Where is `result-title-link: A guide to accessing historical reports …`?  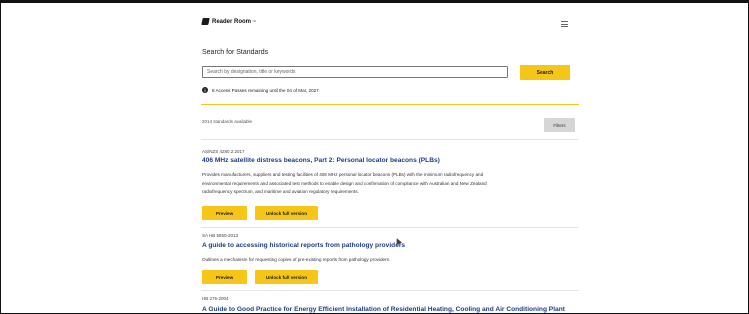 result-title-link: A guide to accessing historical reports … is located at coordinates (303, 245).